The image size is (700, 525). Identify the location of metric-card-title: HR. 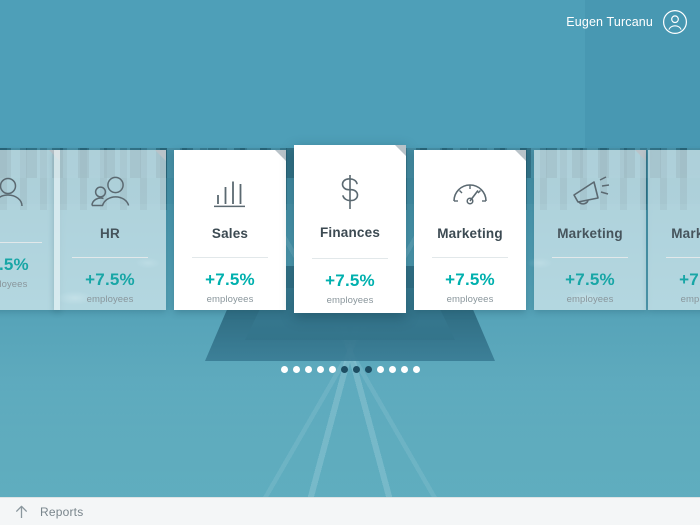
(110, 233).